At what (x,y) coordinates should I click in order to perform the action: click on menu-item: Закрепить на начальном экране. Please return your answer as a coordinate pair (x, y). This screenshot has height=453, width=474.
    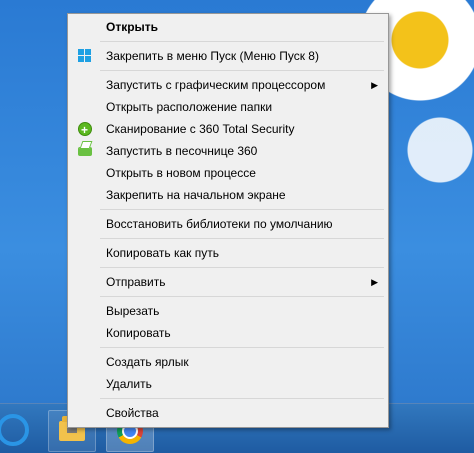
    Looking at the image, I should click on (228, 195).